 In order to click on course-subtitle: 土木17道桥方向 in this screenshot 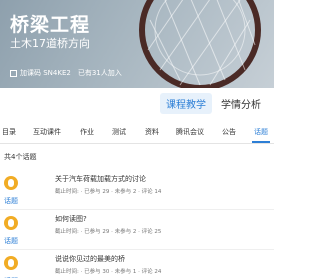, I will do `click(50, 43)`.